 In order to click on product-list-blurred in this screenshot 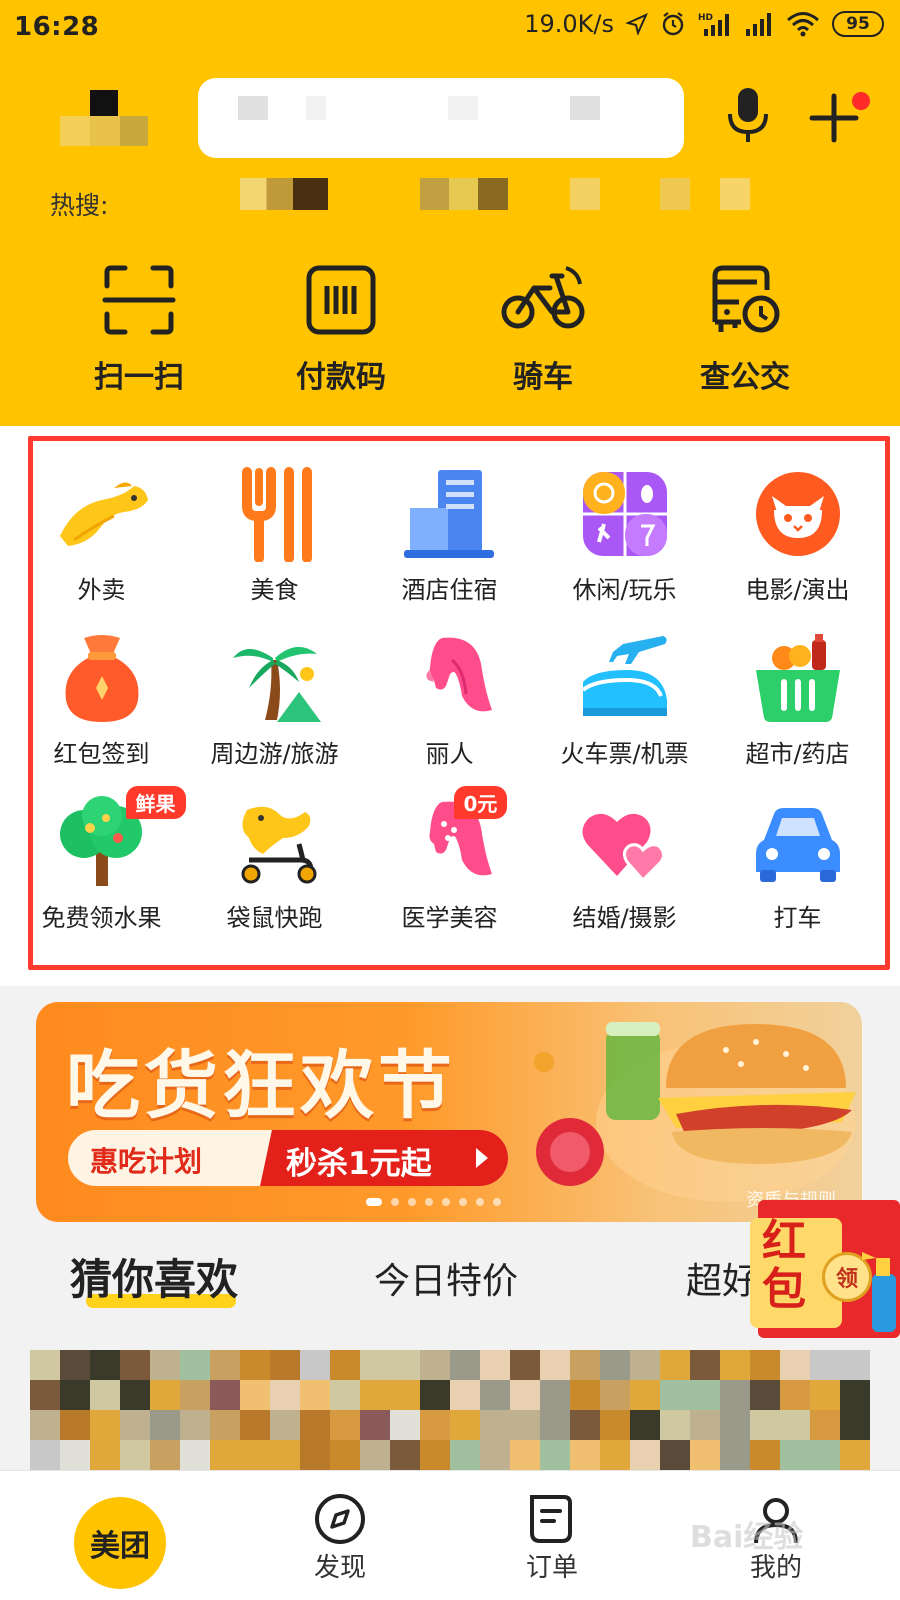, I will do `click(450, 1410)`.